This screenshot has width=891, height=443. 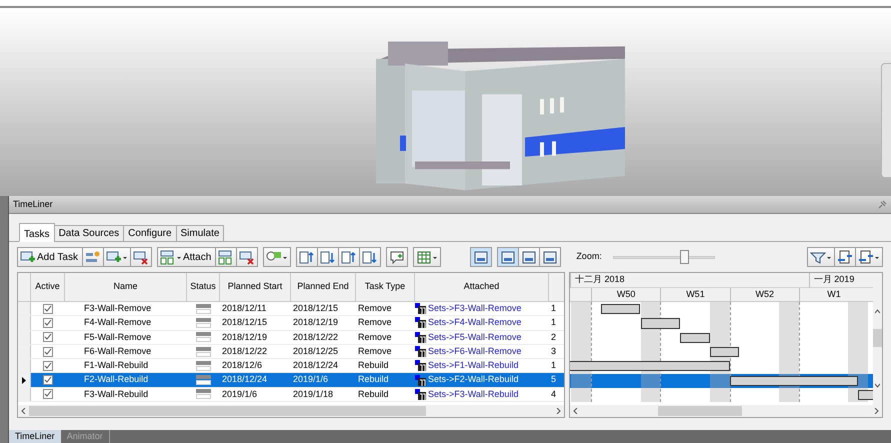 I want to click on table-cell-text: F3-Wall-Rebuild, so click(x=116, y=394).